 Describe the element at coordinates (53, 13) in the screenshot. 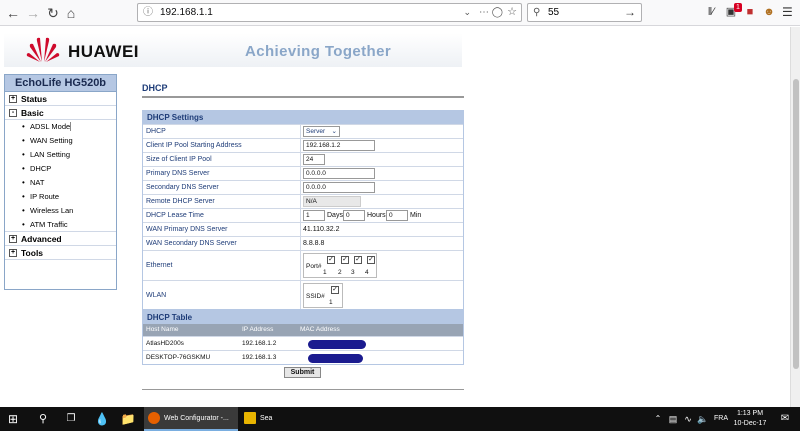

I see `reload-icon: ↻` at that location.